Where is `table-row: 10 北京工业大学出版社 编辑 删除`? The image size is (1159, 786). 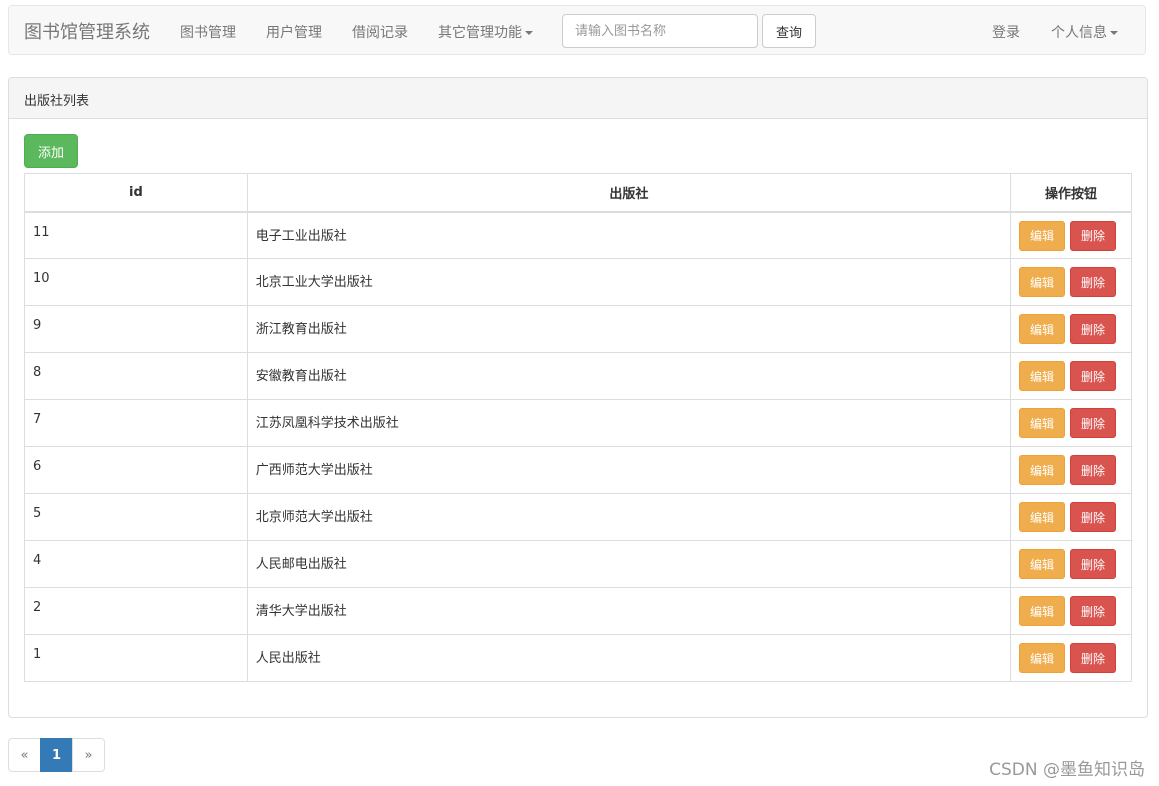
table-row: 10 北京工业大学出版社 编辑 删除 is located at coordinates (578, 282).